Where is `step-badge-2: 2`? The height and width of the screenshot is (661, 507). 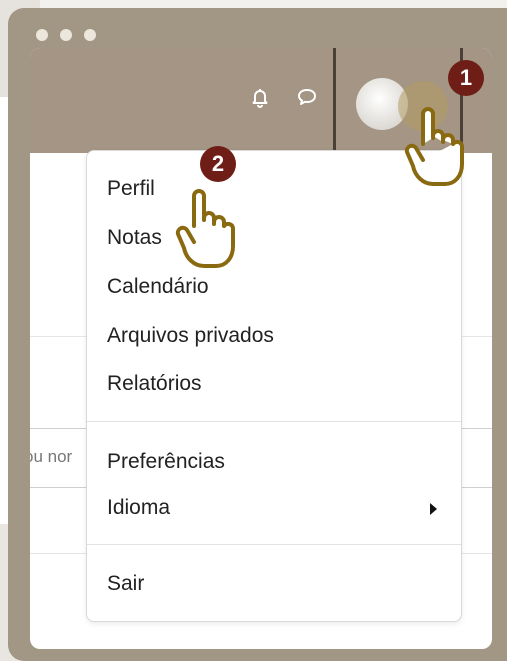 step-badge-2: 2 is located at coordinates (218, 164).